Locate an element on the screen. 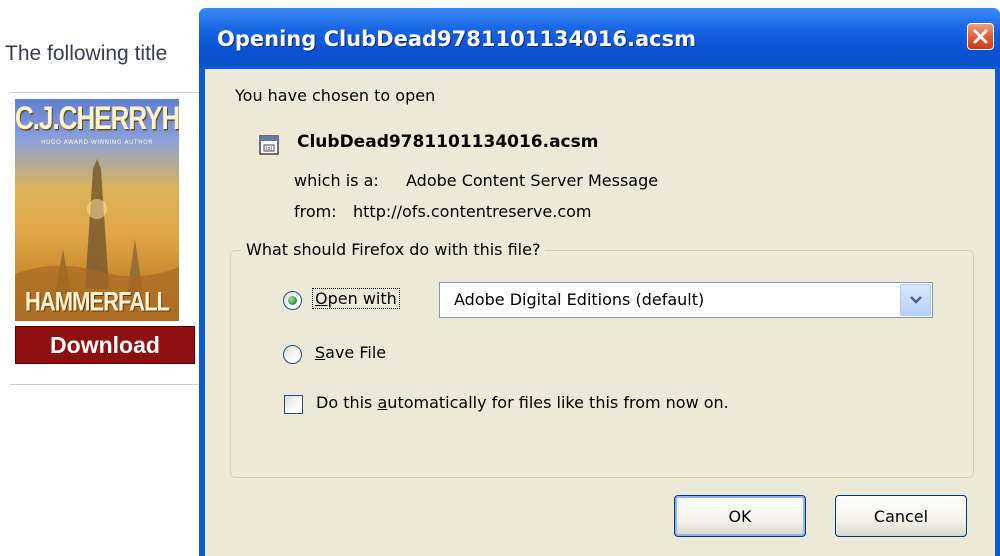 This screenshot has height=556, width=1000. save-file-radio is located at coordinates (292, 354).